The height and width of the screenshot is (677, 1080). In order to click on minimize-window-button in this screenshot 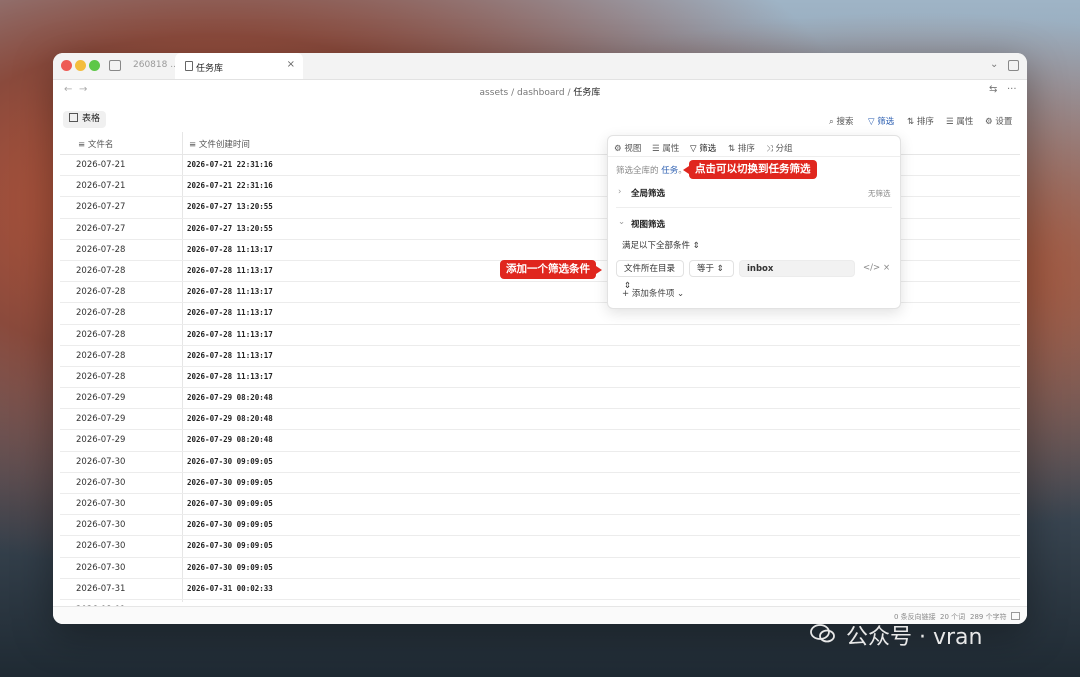, I will do `click(80, 65)`.